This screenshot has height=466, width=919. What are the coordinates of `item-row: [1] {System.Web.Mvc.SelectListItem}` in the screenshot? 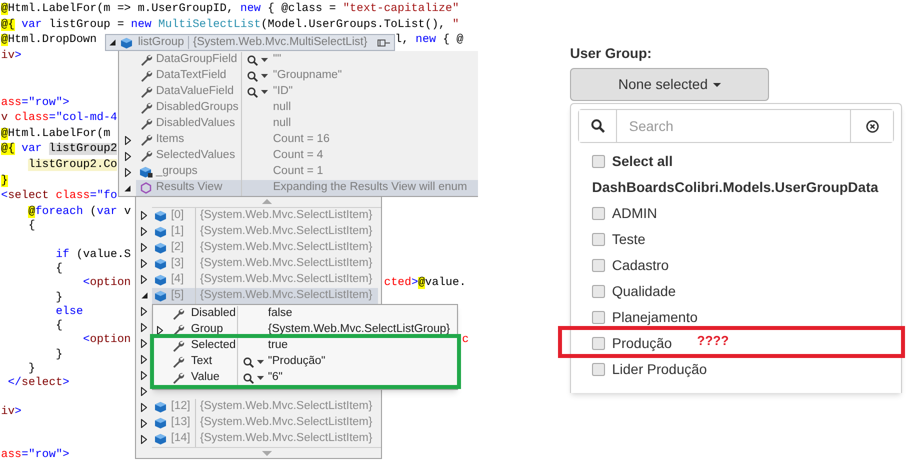 It's located at (265, 232).